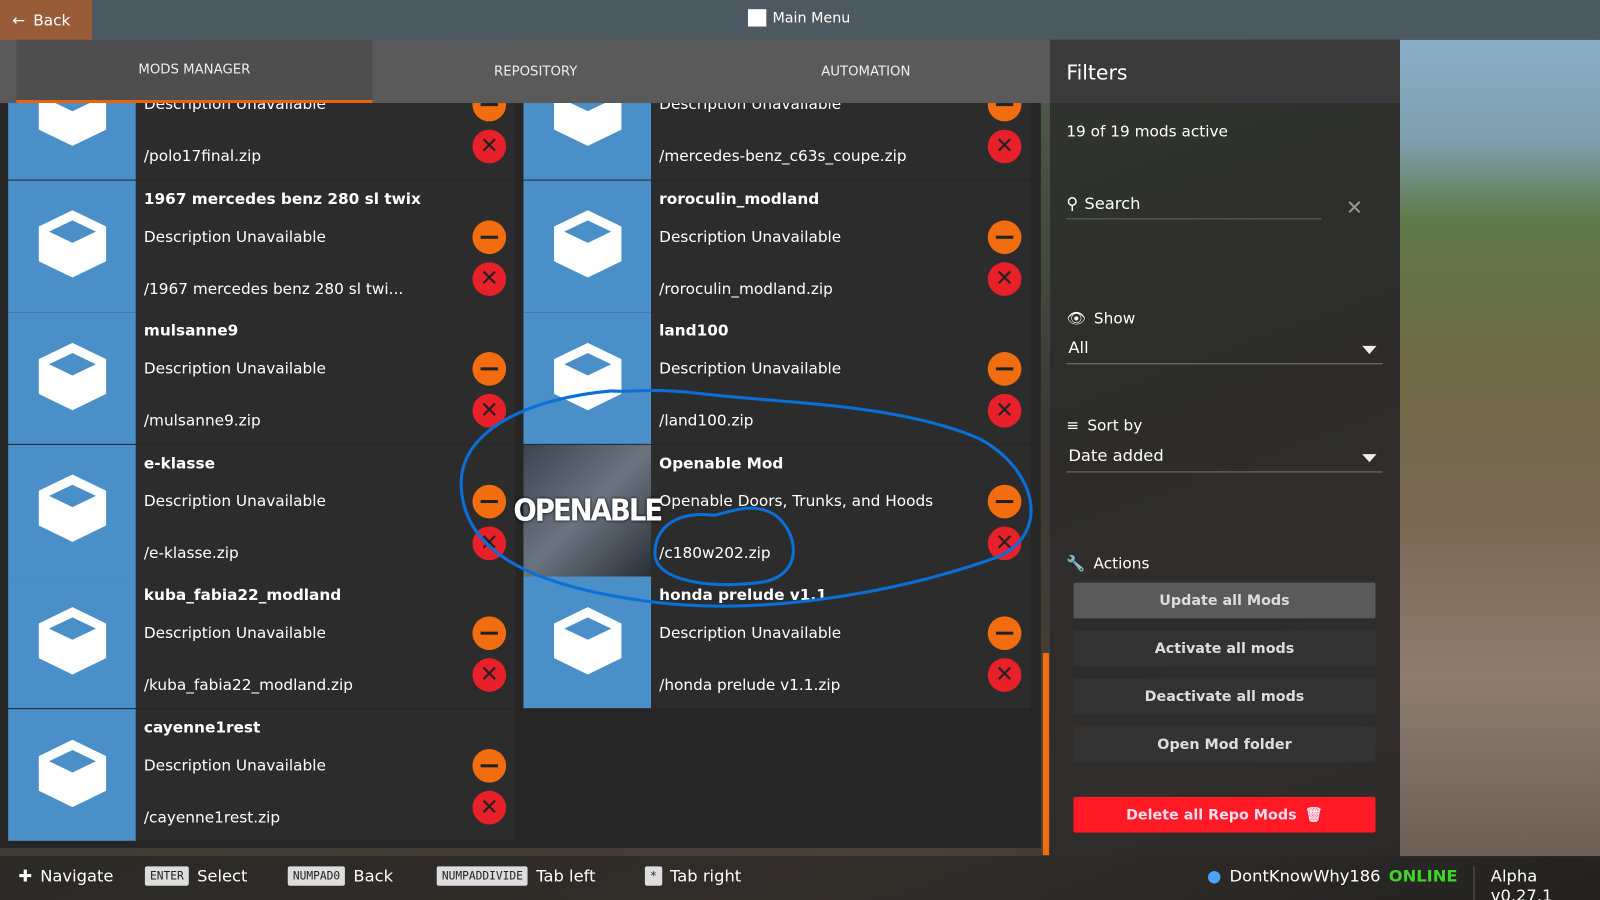 The width and height of the screenshot is (1600, 900). I want to click on dpad-icon: ✚, so click(25, 876).